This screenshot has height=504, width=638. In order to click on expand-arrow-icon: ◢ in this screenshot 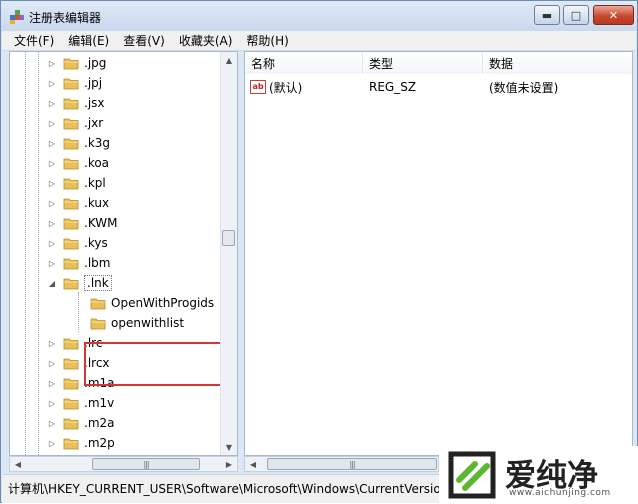, I will do `click(52, 283)`.